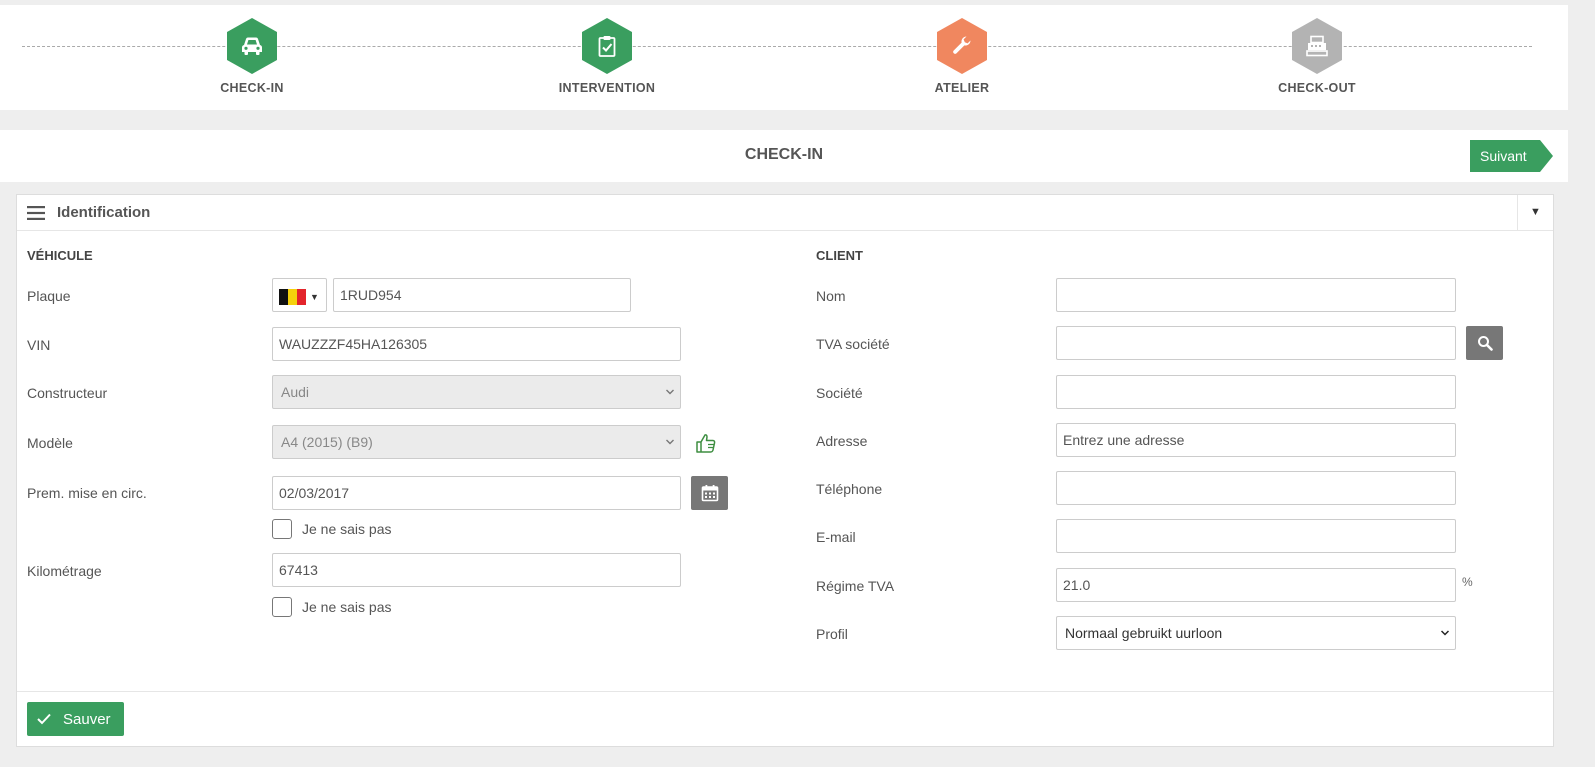 The width and height of the screenshot is (1595, 767). Describe the element at coordinates (295, 392) in the screenshot. I see `manufacturer-value: Audi` at that location.